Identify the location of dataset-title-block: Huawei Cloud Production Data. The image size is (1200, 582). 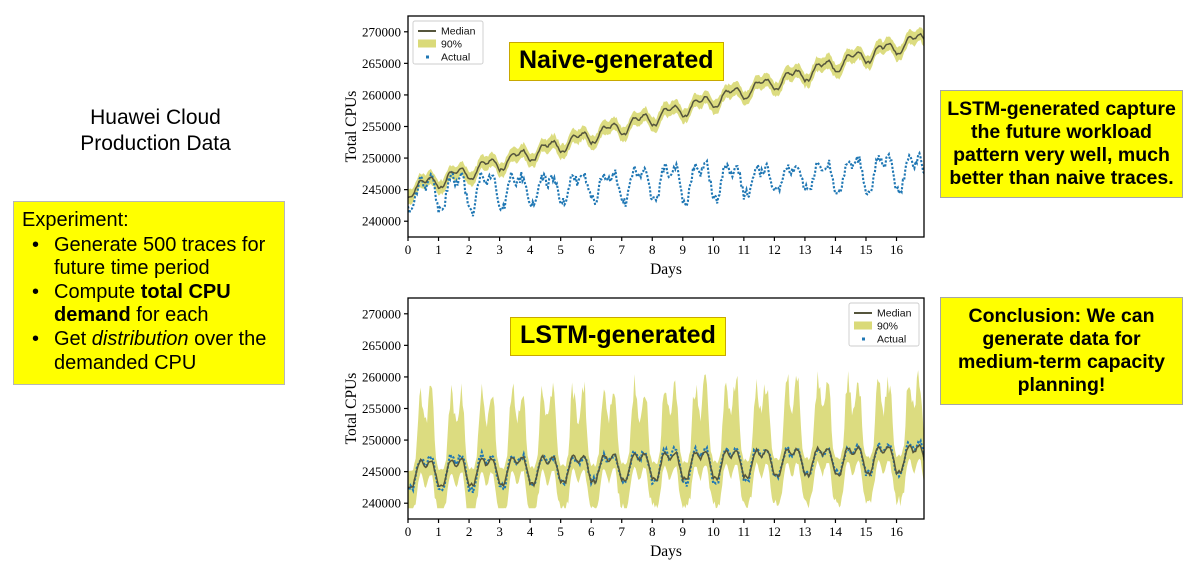
(155, 131).